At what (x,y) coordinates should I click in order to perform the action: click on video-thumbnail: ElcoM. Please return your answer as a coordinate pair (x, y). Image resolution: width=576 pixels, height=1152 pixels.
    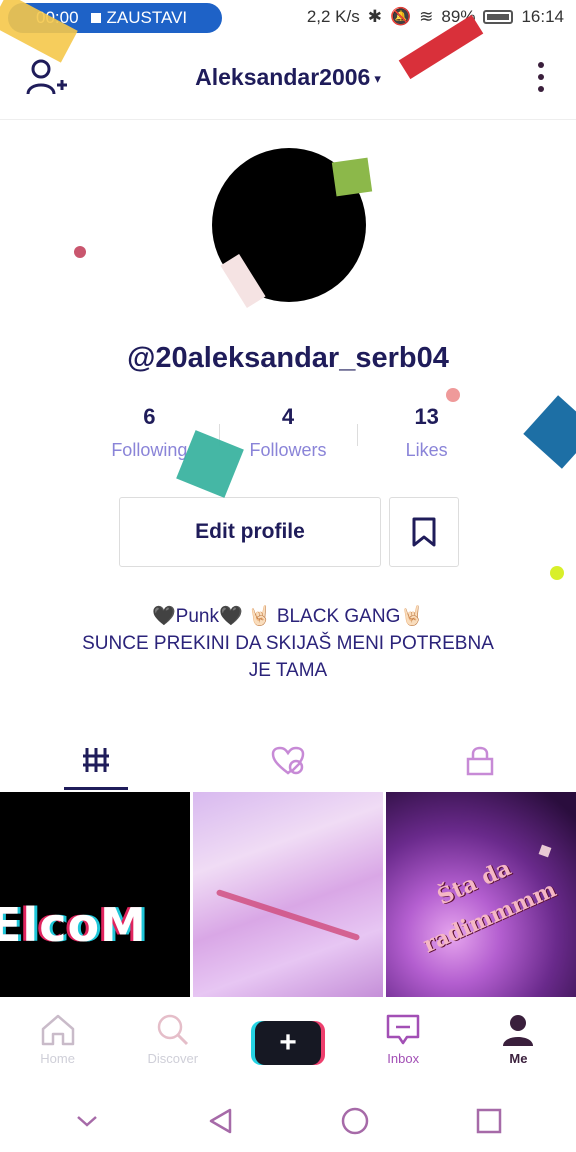
    Looking at the image, I should click on (95, 894).